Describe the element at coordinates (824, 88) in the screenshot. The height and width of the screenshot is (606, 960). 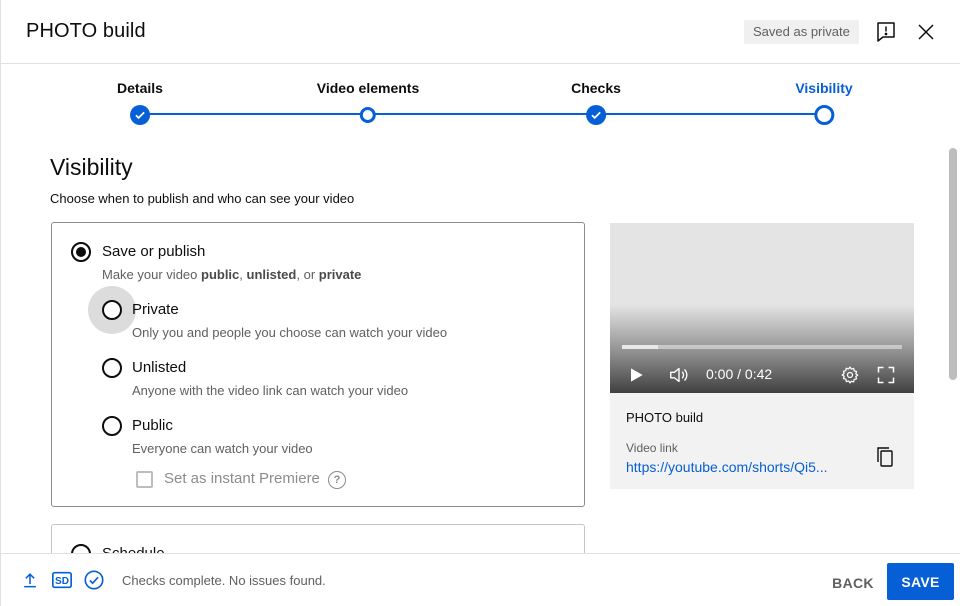
I see `step-label: Visibility` at that location.